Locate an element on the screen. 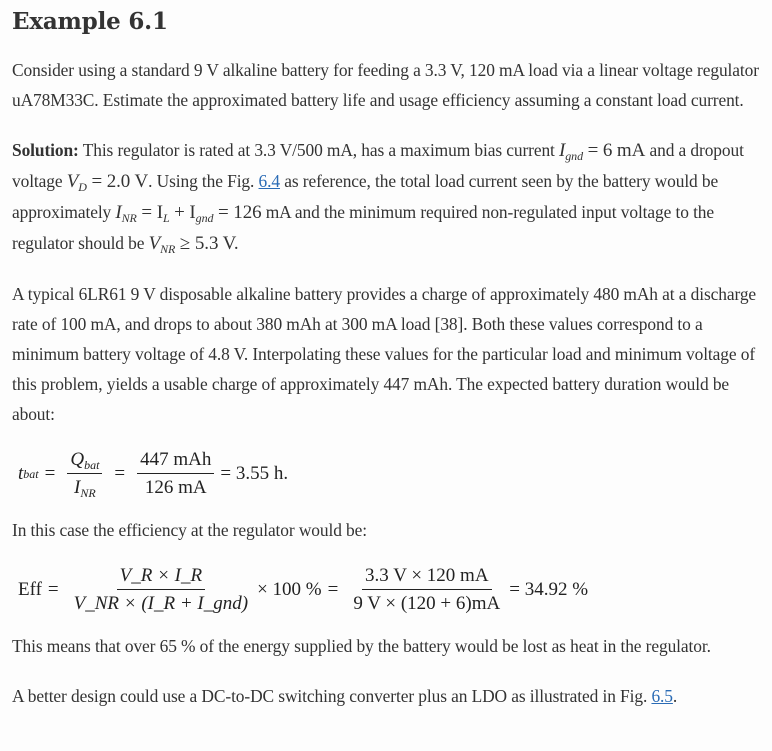 This screenshot has height=751, width=772. fraction-values: 447 mAh 126 mA is located at coordinates (176, 474).